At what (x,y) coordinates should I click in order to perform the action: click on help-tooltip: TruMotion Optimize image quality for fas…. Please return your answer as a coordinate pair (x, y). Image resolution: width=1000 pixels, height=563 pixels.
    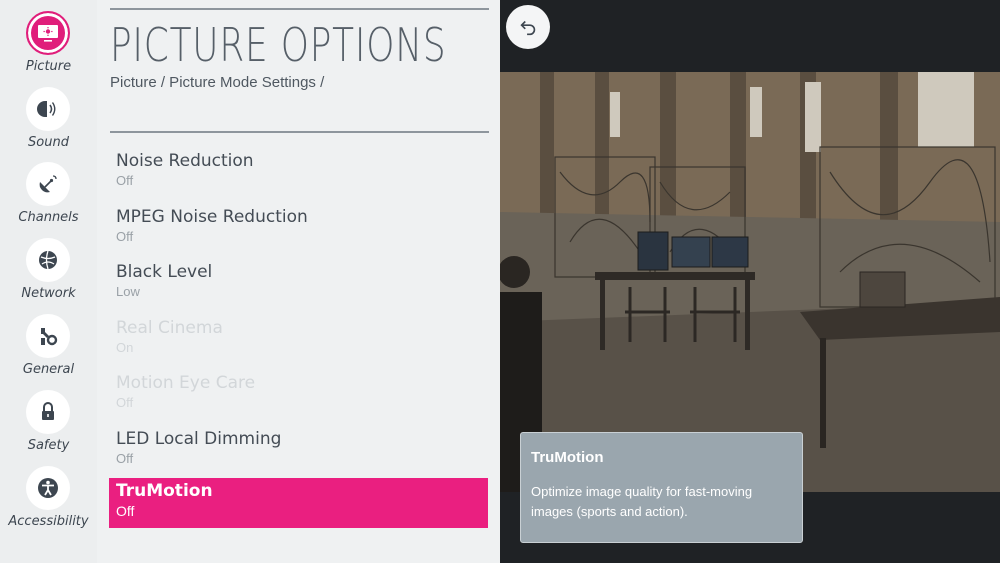
    Looking at the image, I should click on (661, 487).